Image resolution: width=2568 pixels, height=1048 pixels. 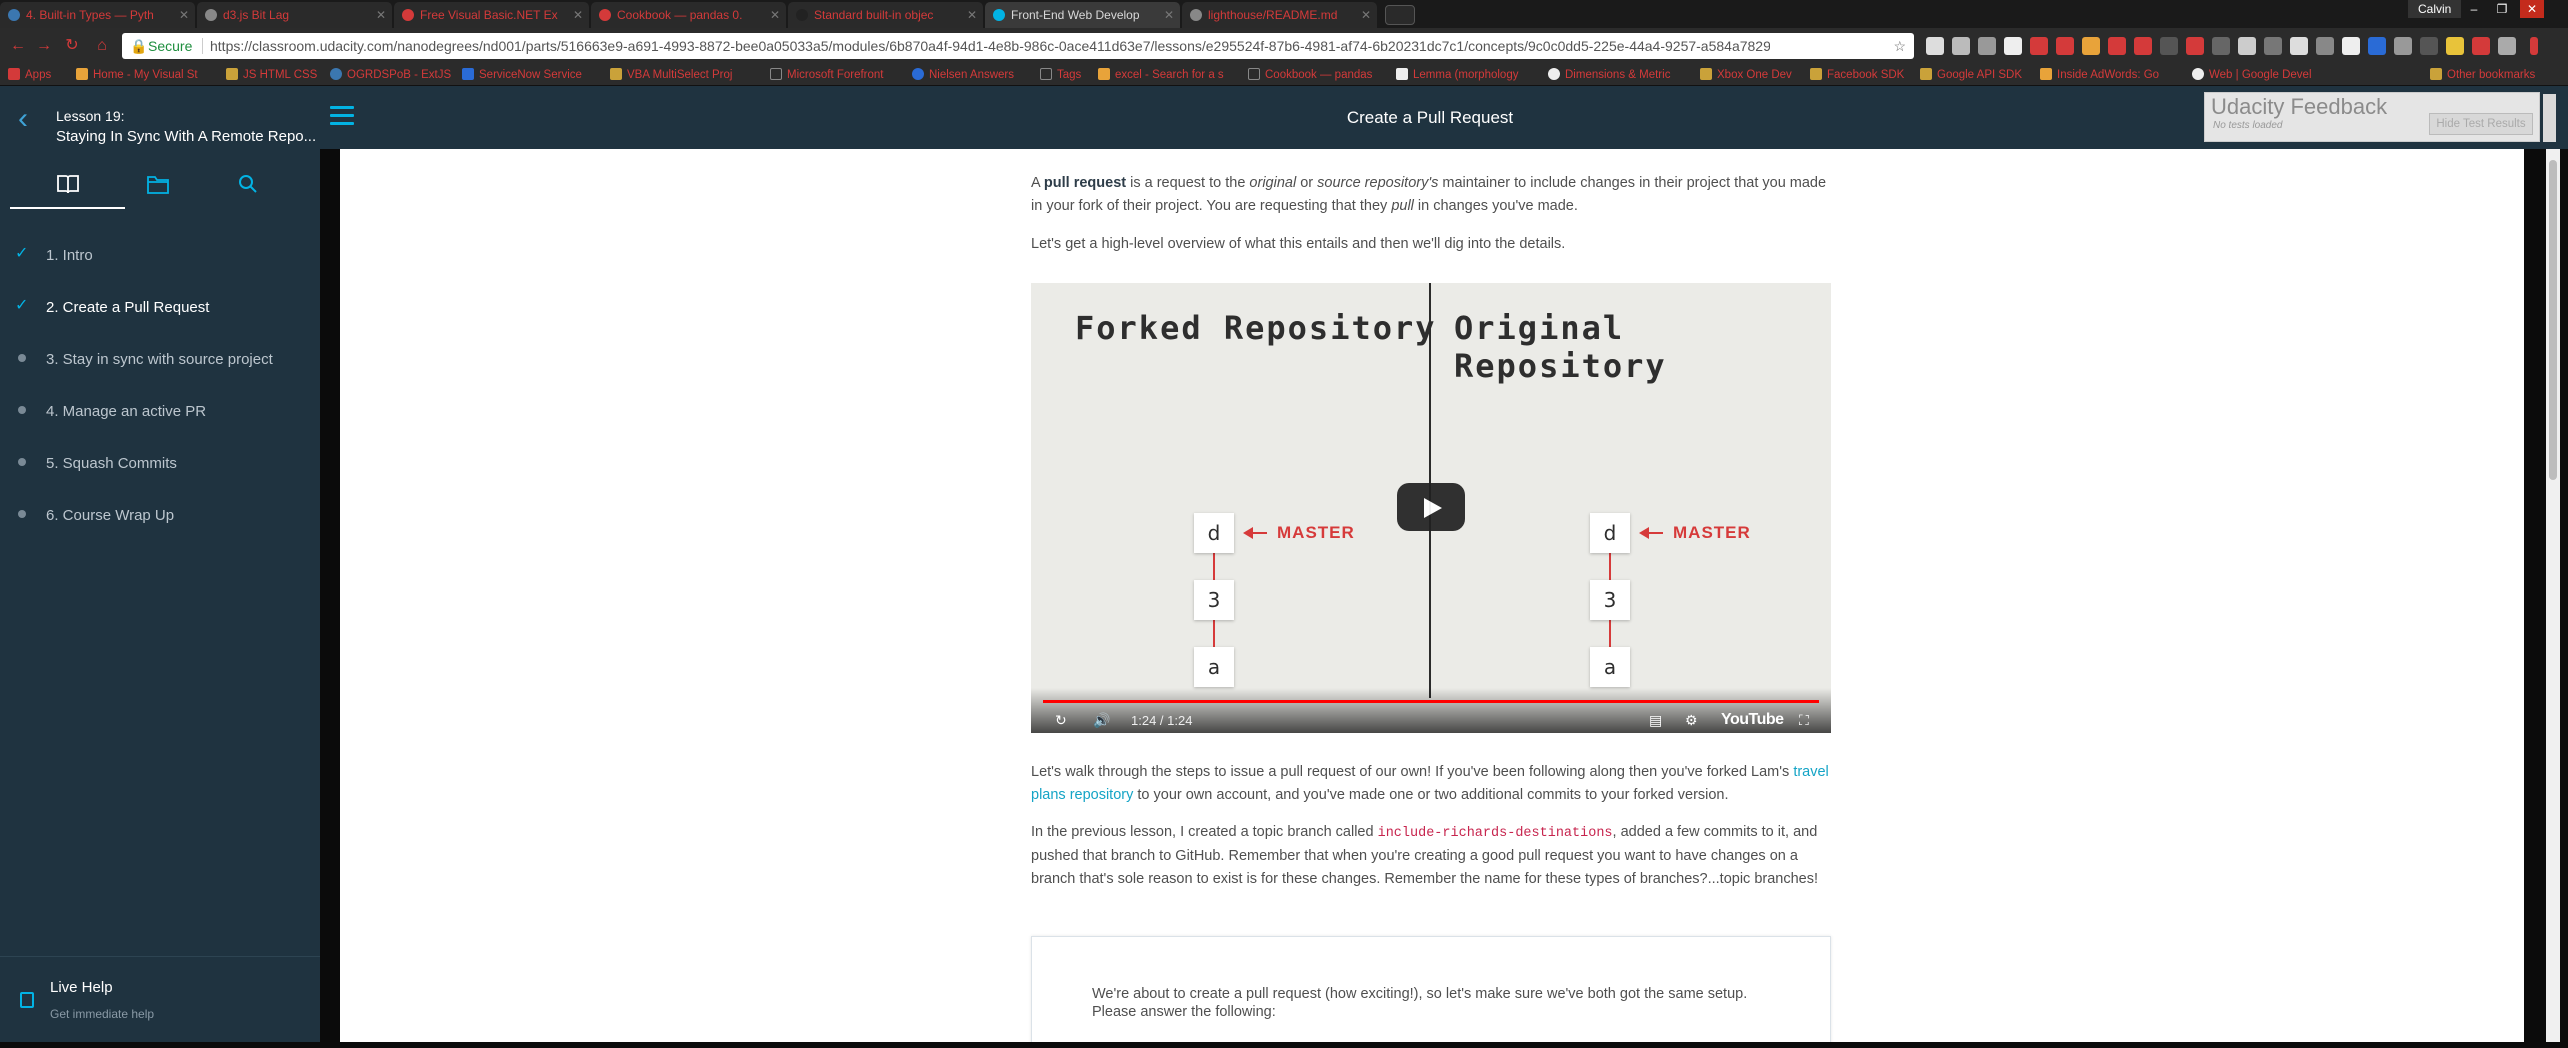 What do you see at coordinates (2252, 75) in the screenshot?
I see `bookmark-item: Web | Google Devel` at bounding box center [2252, 75].